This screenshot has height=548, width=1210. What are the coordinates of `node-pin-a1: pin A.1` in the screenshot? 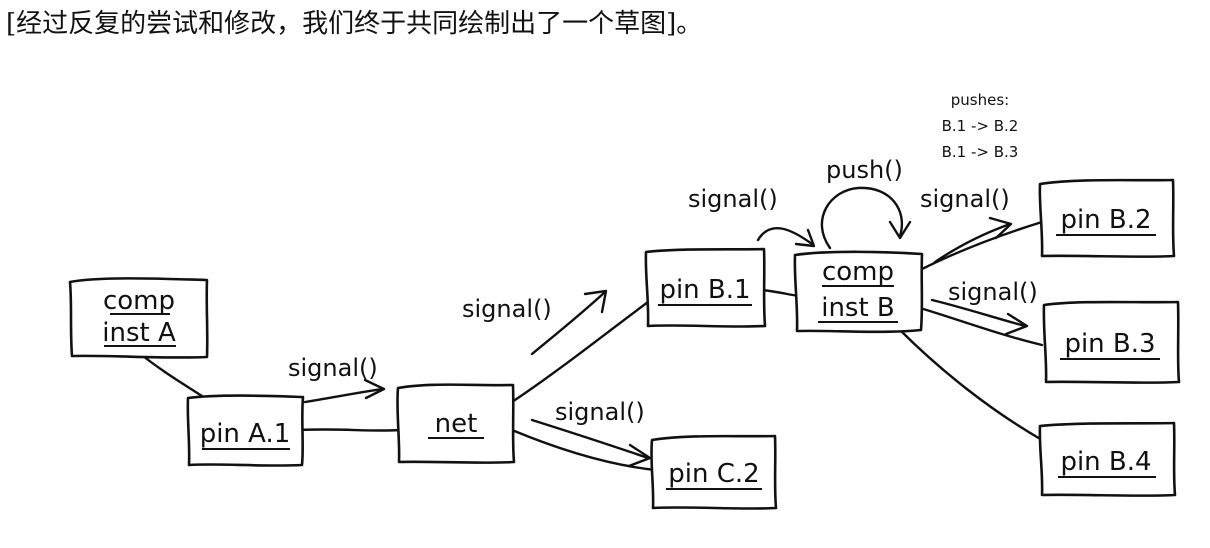 It's located at (245, 430).